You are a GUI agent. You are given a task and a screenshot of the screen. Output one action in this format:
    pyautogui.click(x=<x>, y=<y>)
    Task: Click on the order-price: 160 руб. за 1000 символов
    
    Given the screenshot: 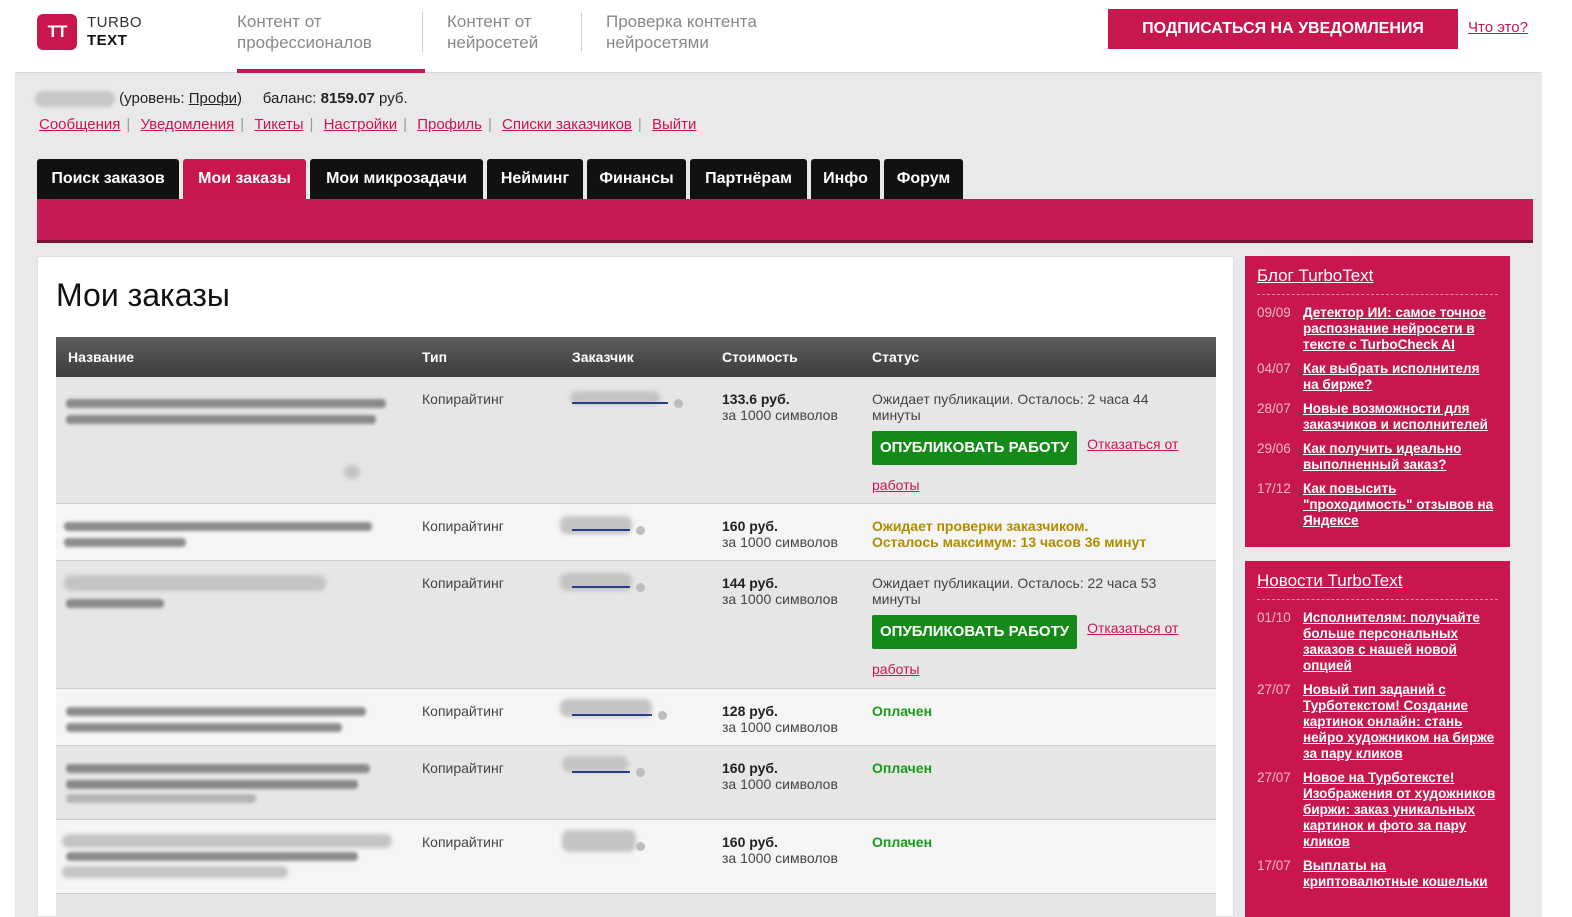 What is the action you would take?
    pyautogui.click(x=780, y=534)
    